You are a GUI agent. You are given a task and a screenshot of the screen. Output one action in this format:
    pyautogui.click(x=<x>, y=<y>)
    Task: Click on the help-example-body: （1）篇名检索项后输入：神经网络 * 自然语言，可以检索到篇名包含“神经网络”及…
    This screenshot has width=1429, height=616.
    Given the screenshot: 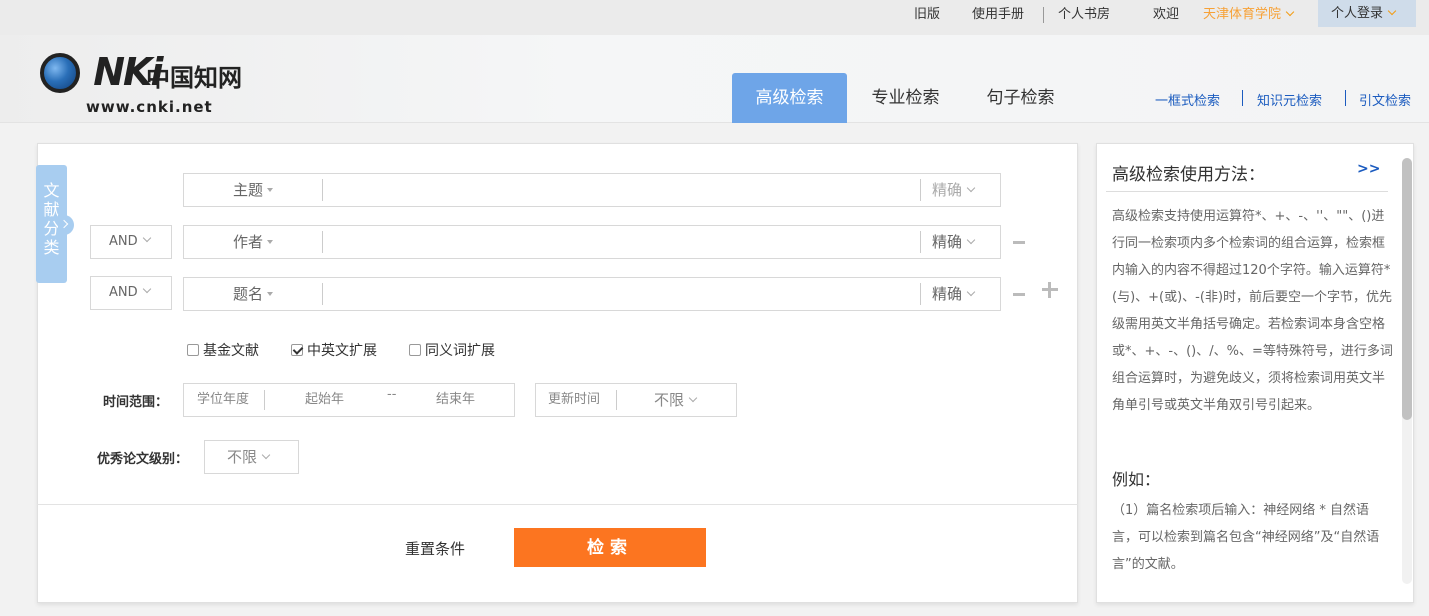 What is the action you would take?
    pyautogui.click(x=1246, y=537)
    